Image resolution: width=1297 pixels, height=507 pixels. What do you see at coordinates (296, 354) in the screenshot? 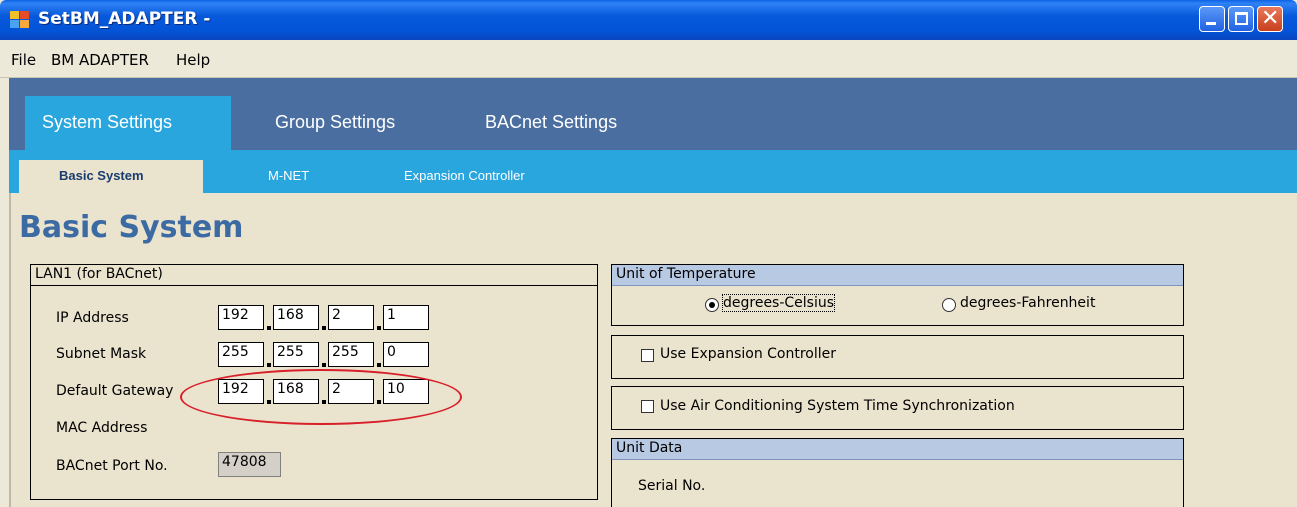
I see `subnet-octet-2: 255` at bounding box center [296, 354].